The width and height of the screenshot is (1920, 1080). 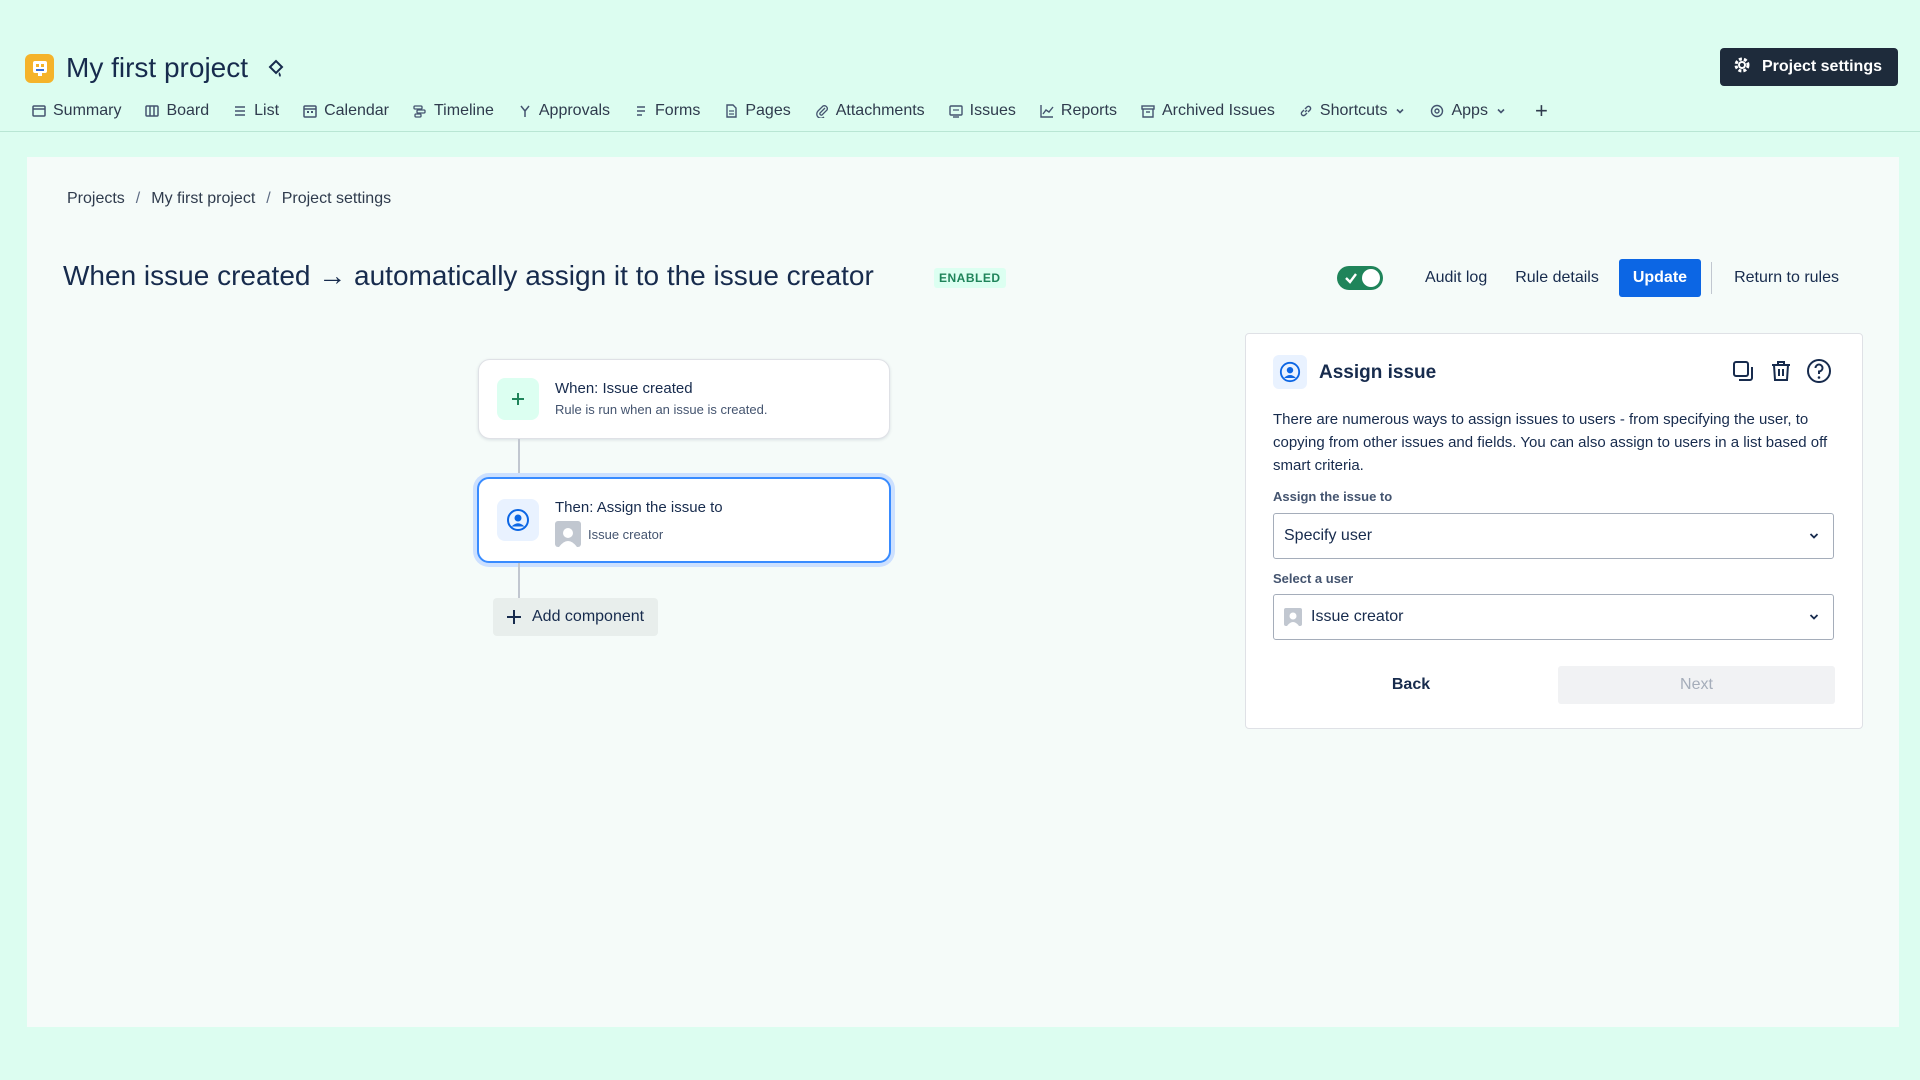 I want to click on flow-connector, so click(x=519, y=580).